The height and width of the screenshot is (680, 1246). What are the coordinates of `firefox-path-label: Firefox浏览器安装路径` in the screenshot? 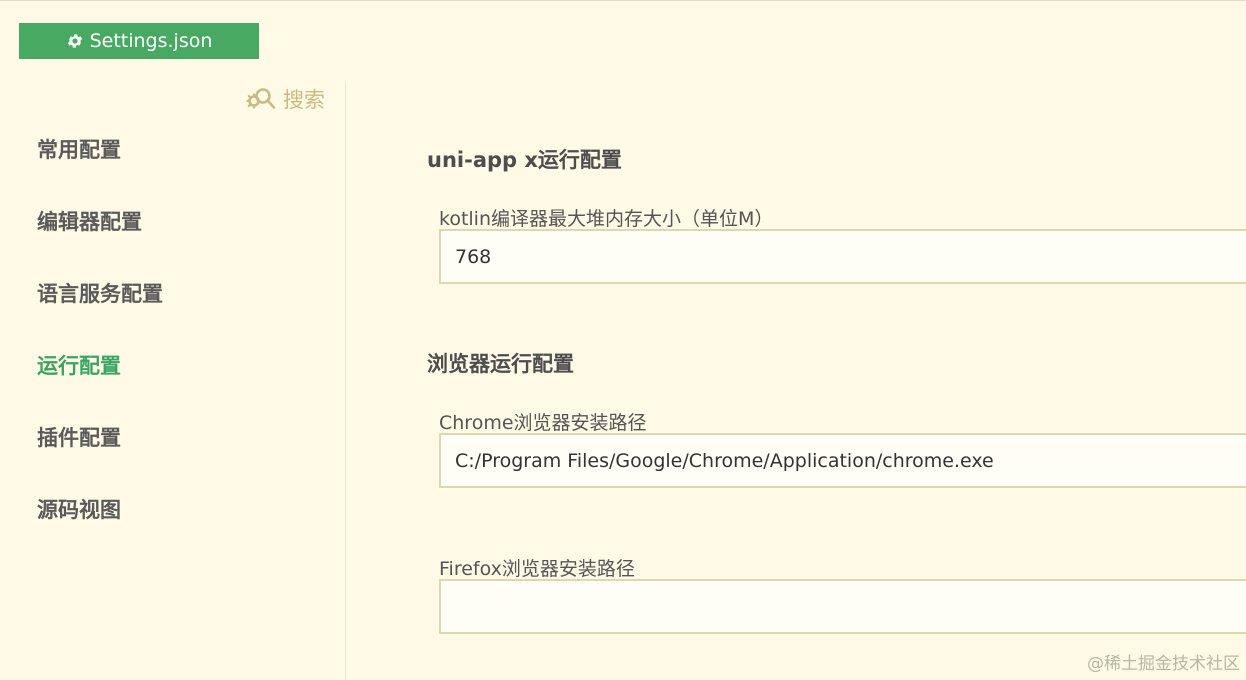 It's located at (537, 569).